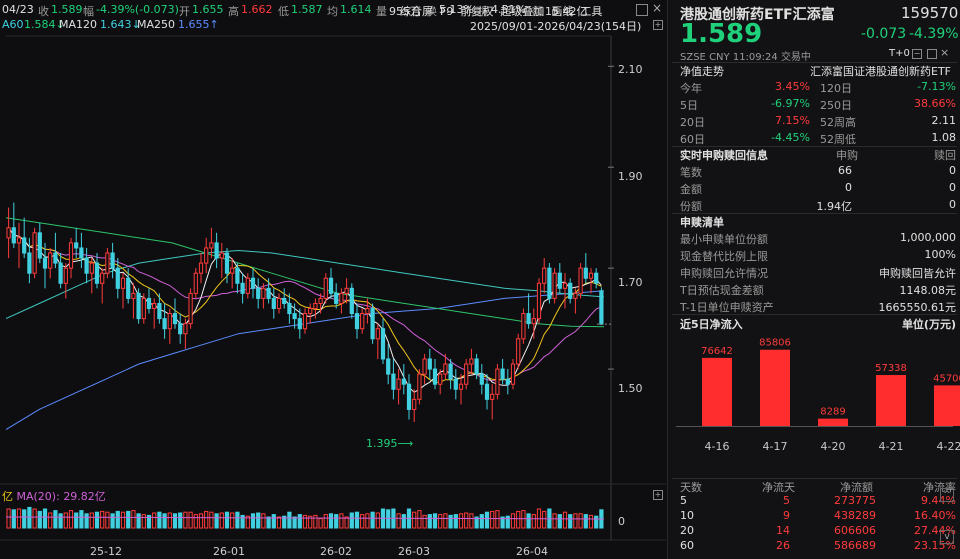 Image resolution: width=960 pixels, height=559 pixels. What do you see at coordinates (630, 176) in the screenshot?
I see `price-axis-label: 1.90` at bounding box center [630, 176].